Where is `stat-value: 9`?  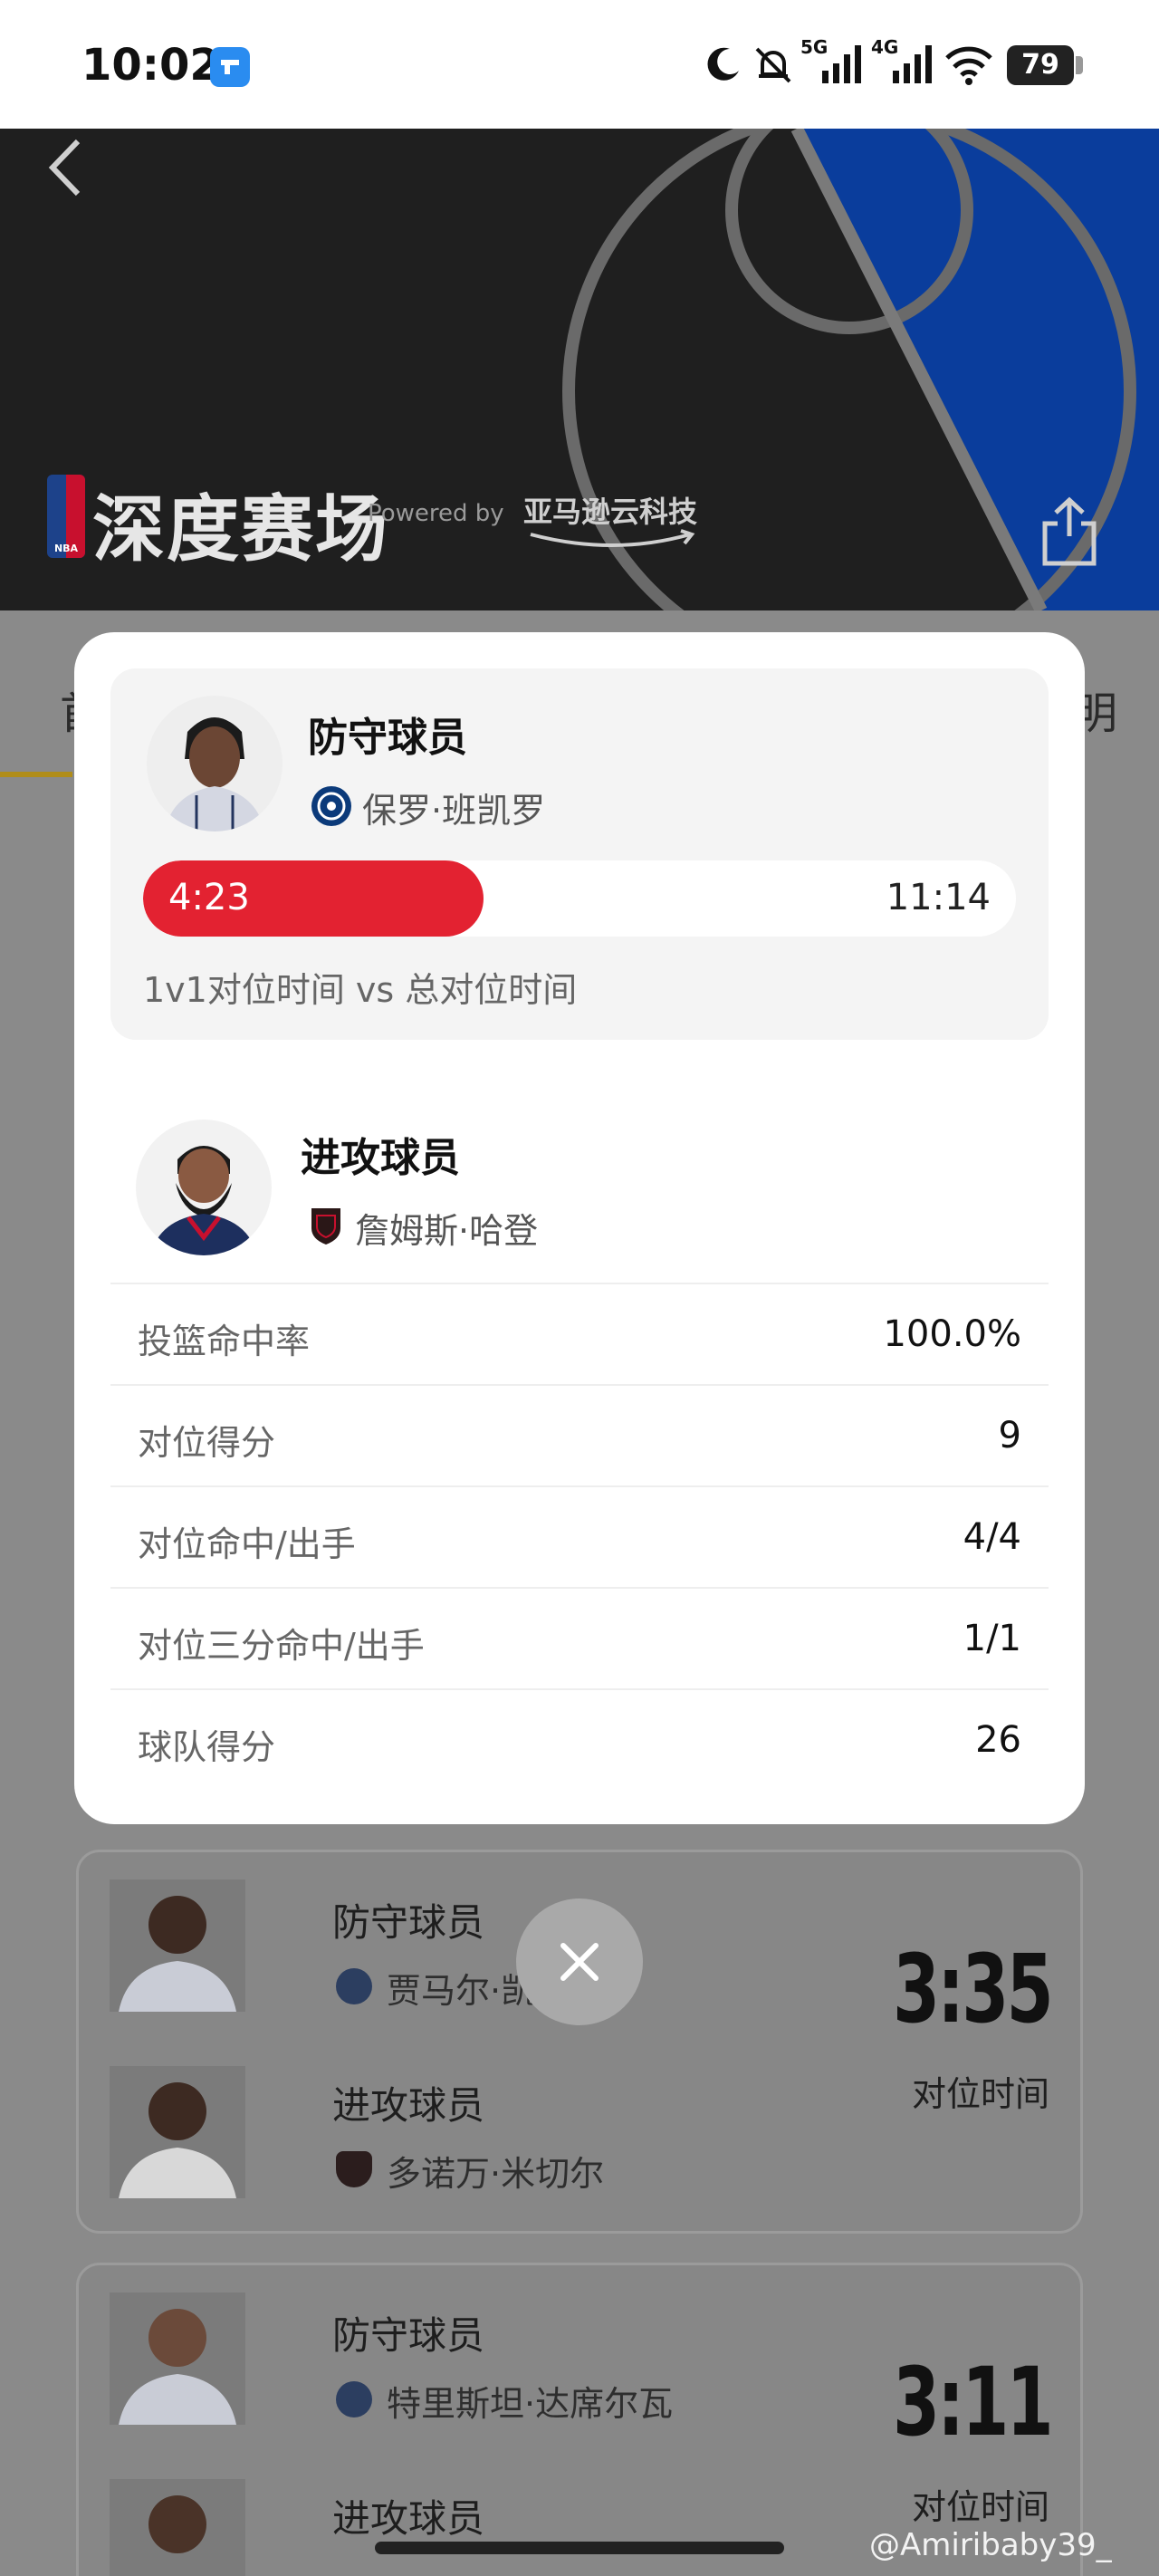
stat-value: 9 is located at coordinates (1010, 1435).